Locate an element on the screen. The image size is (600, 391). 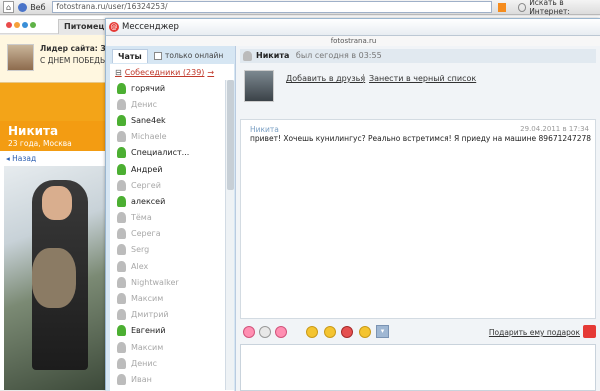
contact-name: Alex is located at coordinates (140, 266).